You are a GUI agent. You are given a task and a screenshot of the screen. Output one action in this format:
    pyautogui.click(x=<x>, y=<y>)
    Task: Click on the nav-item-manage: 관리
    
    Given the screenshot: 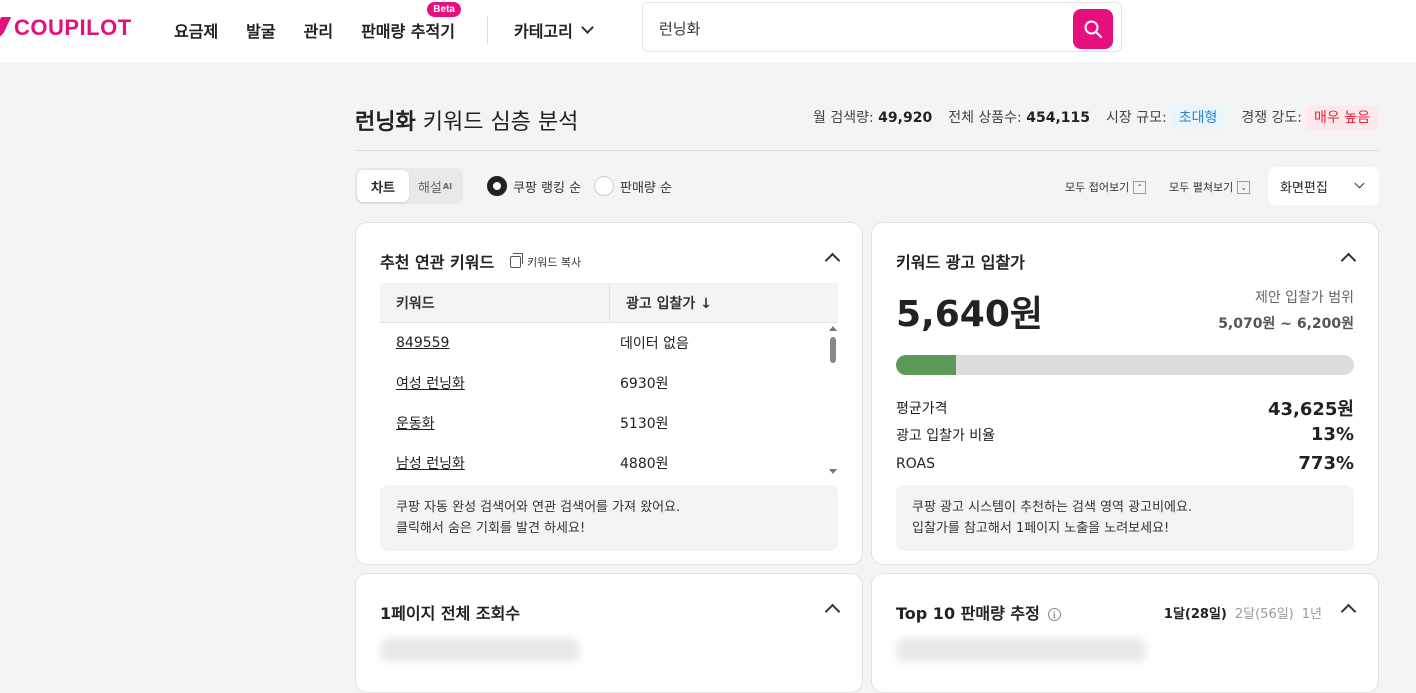 What is the action you would take?
    pyautogui.click(x=318, y=30)
    